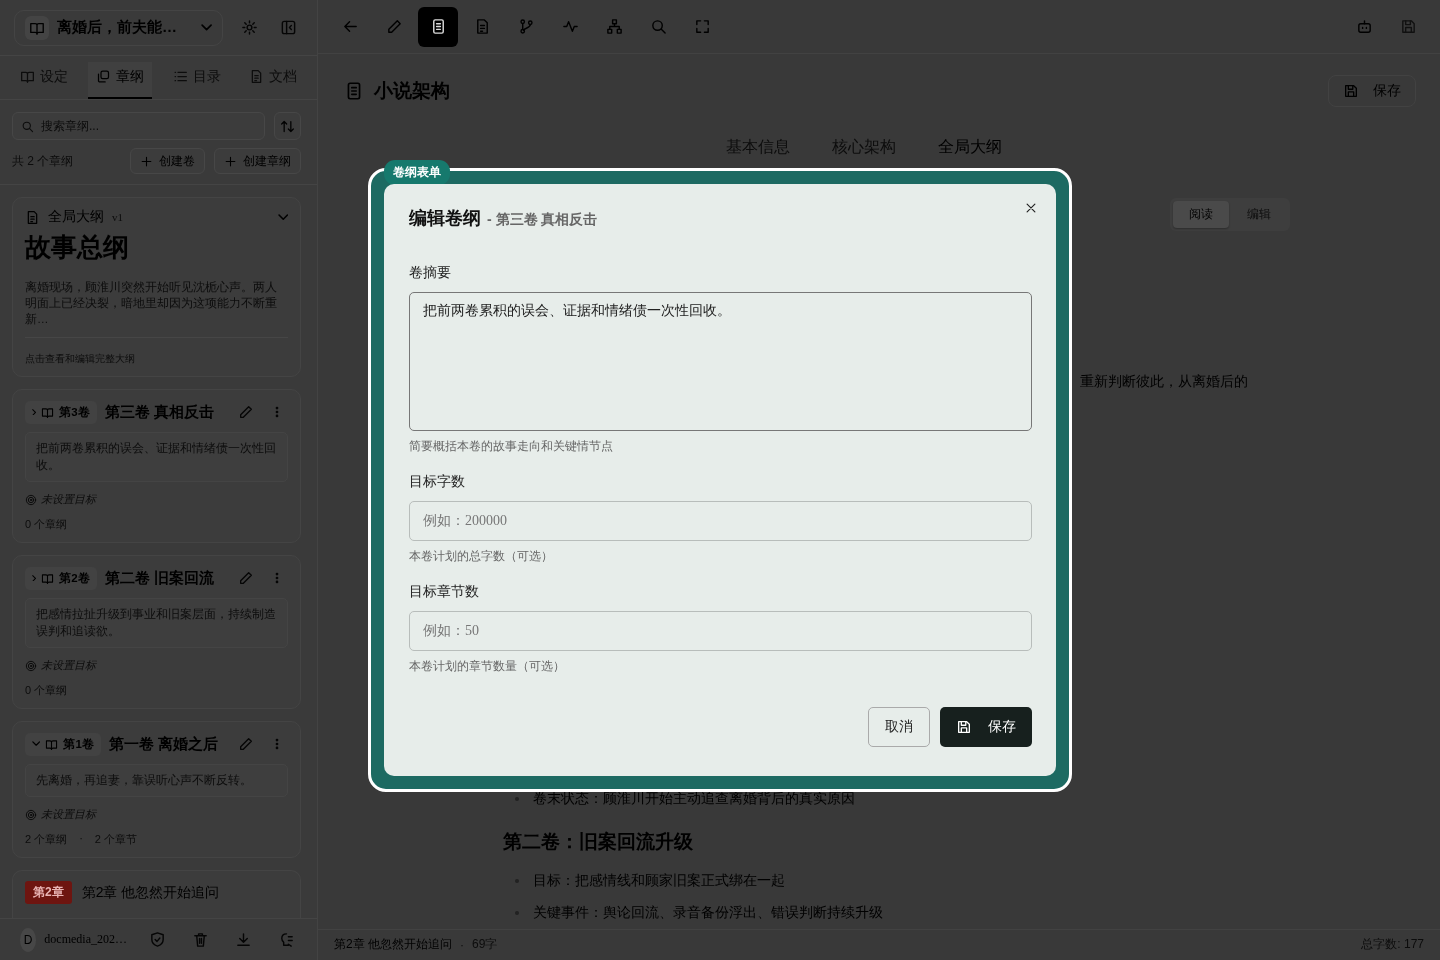 This screenshot has height=960, width=1440. What do you see at coordinates (720, 631) in the screenshot?
I see `input-field: 例如：50` at bounding box center [720, 631].